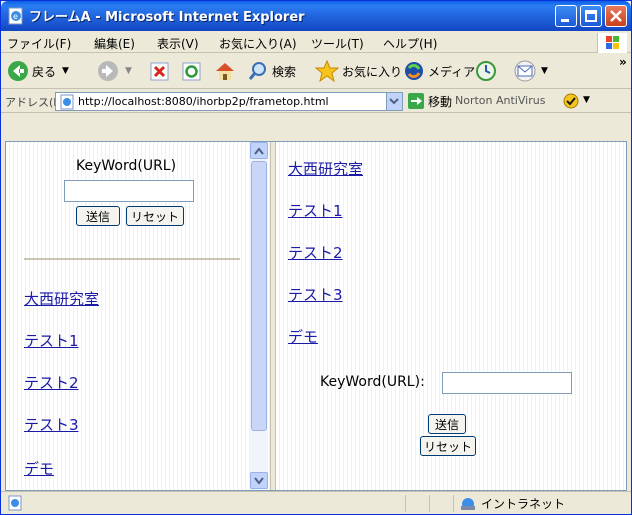 The image size is (632, 515). I want to click on refresh-button, so click(192, 71).